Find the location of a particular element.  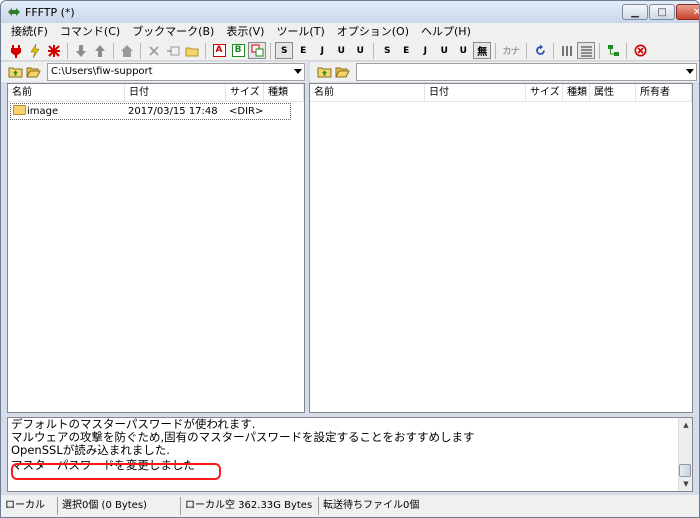

local-jis-button: J is located at coordinates (425, 50).